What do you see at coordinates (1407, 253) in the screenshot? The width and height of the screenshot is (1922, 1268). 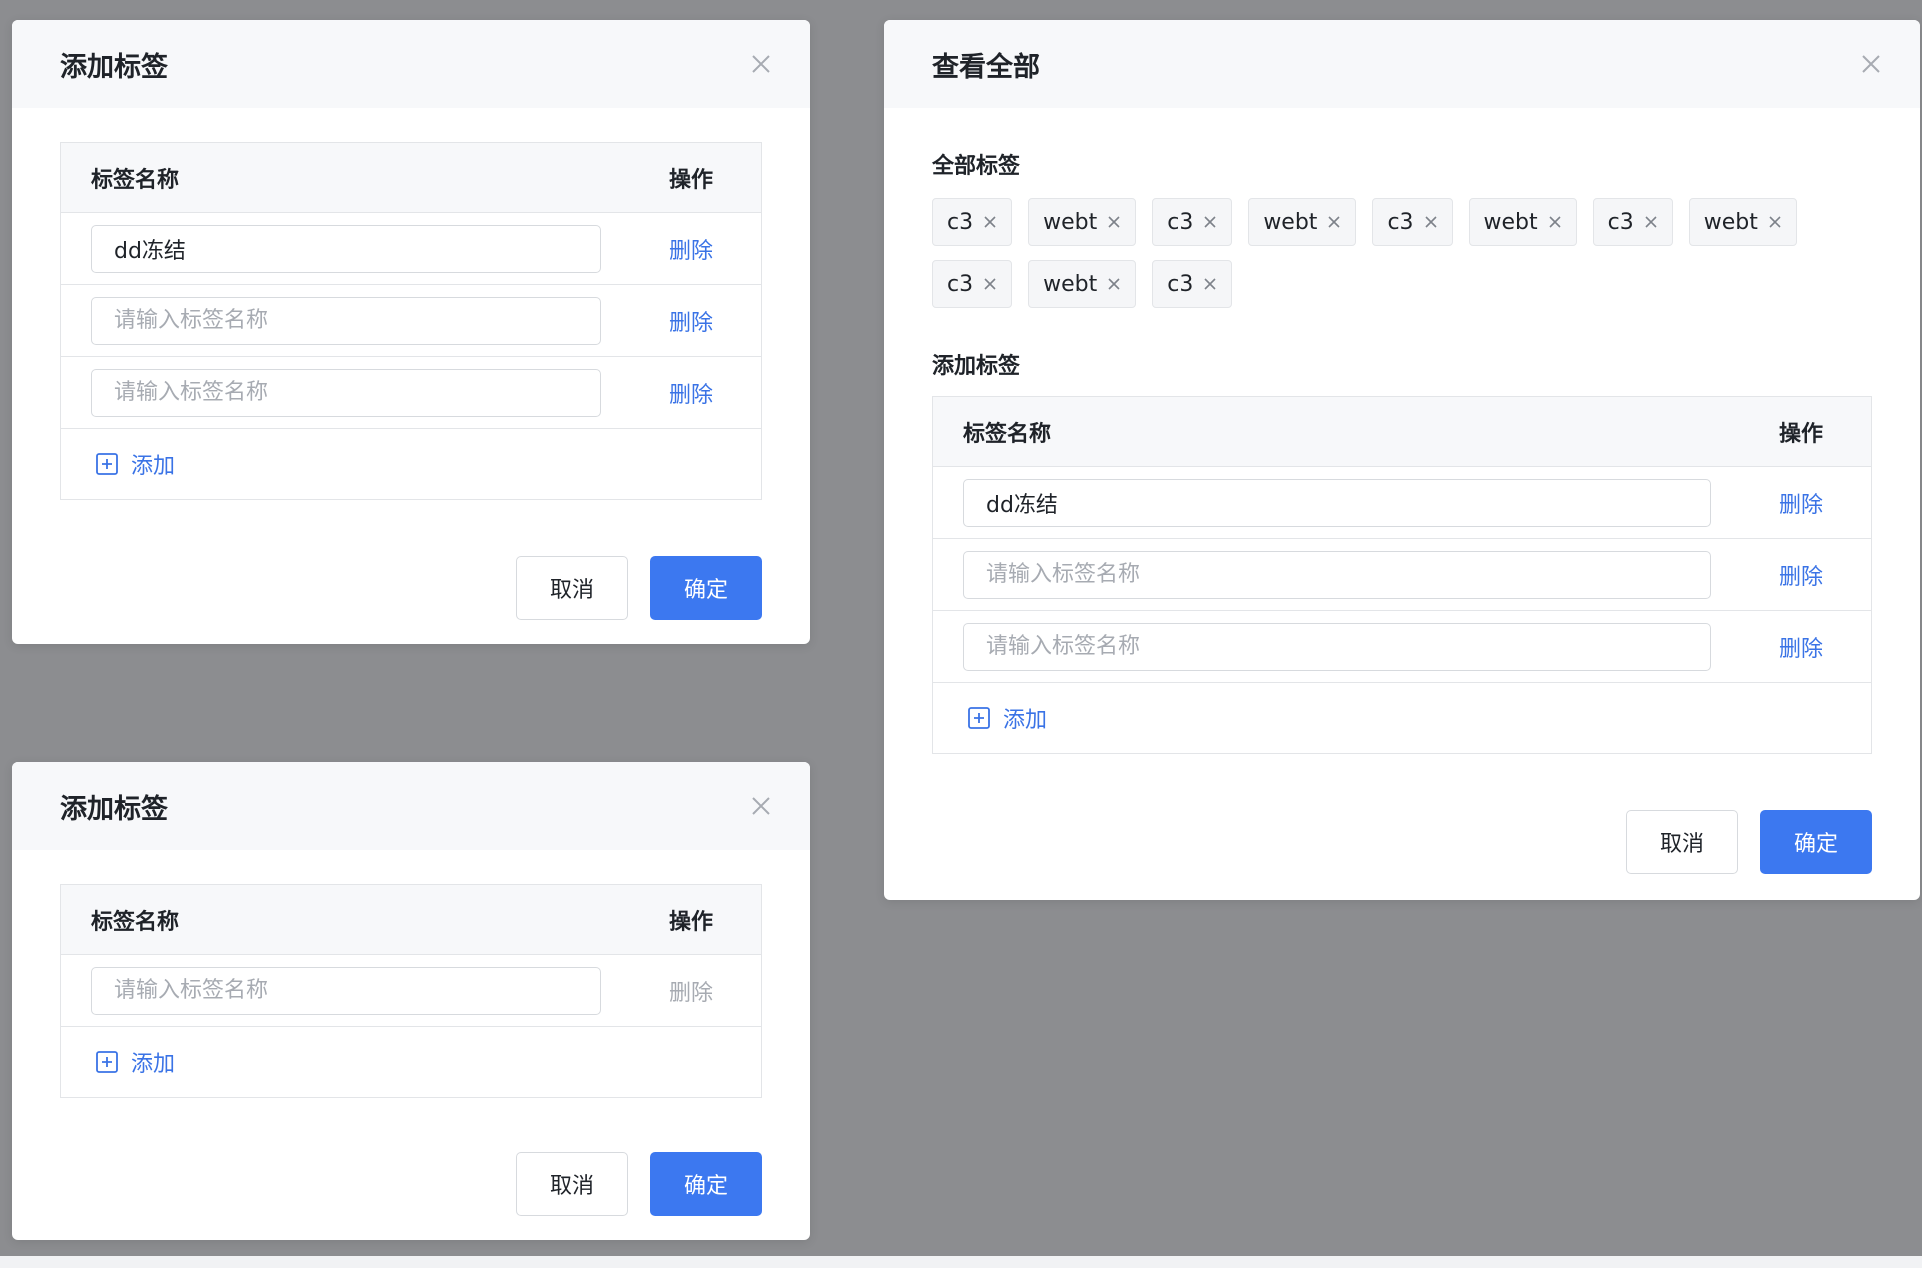 I see `tag-chip-list: c3 webt c3 webt c3 webt c3 webt c3 webt c3` at bounding box center [1407, 253].